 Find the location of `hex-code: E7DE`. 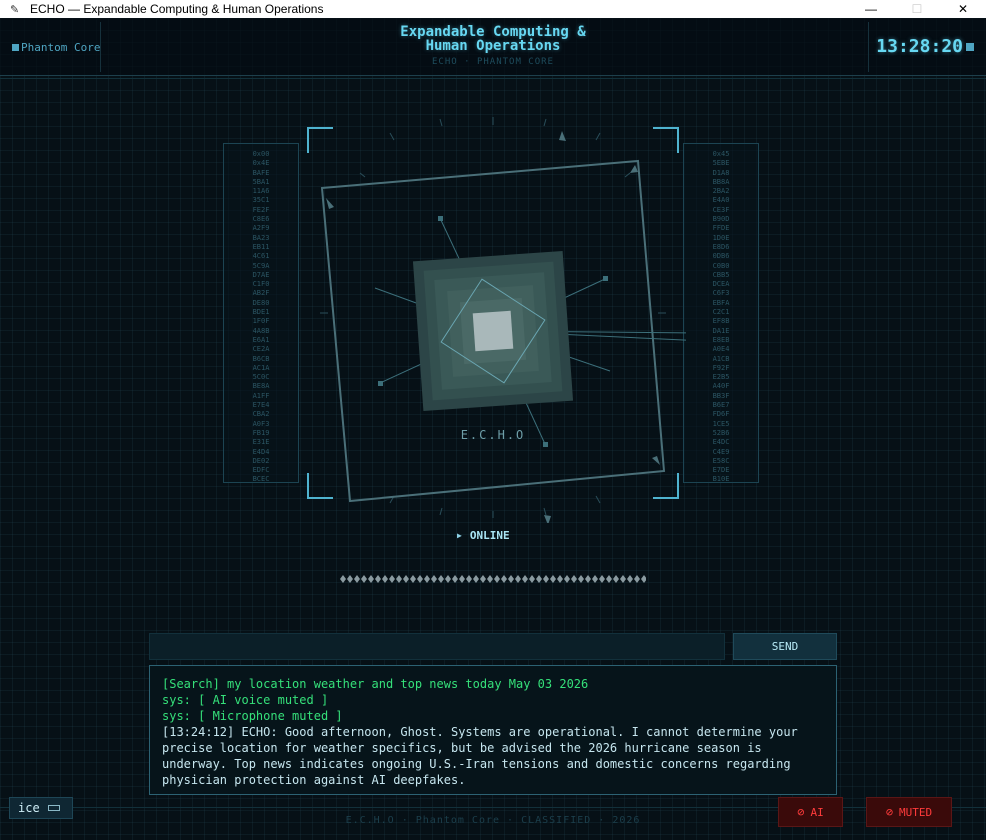

hex-code: E7DE is located at coordinates (721, 470).